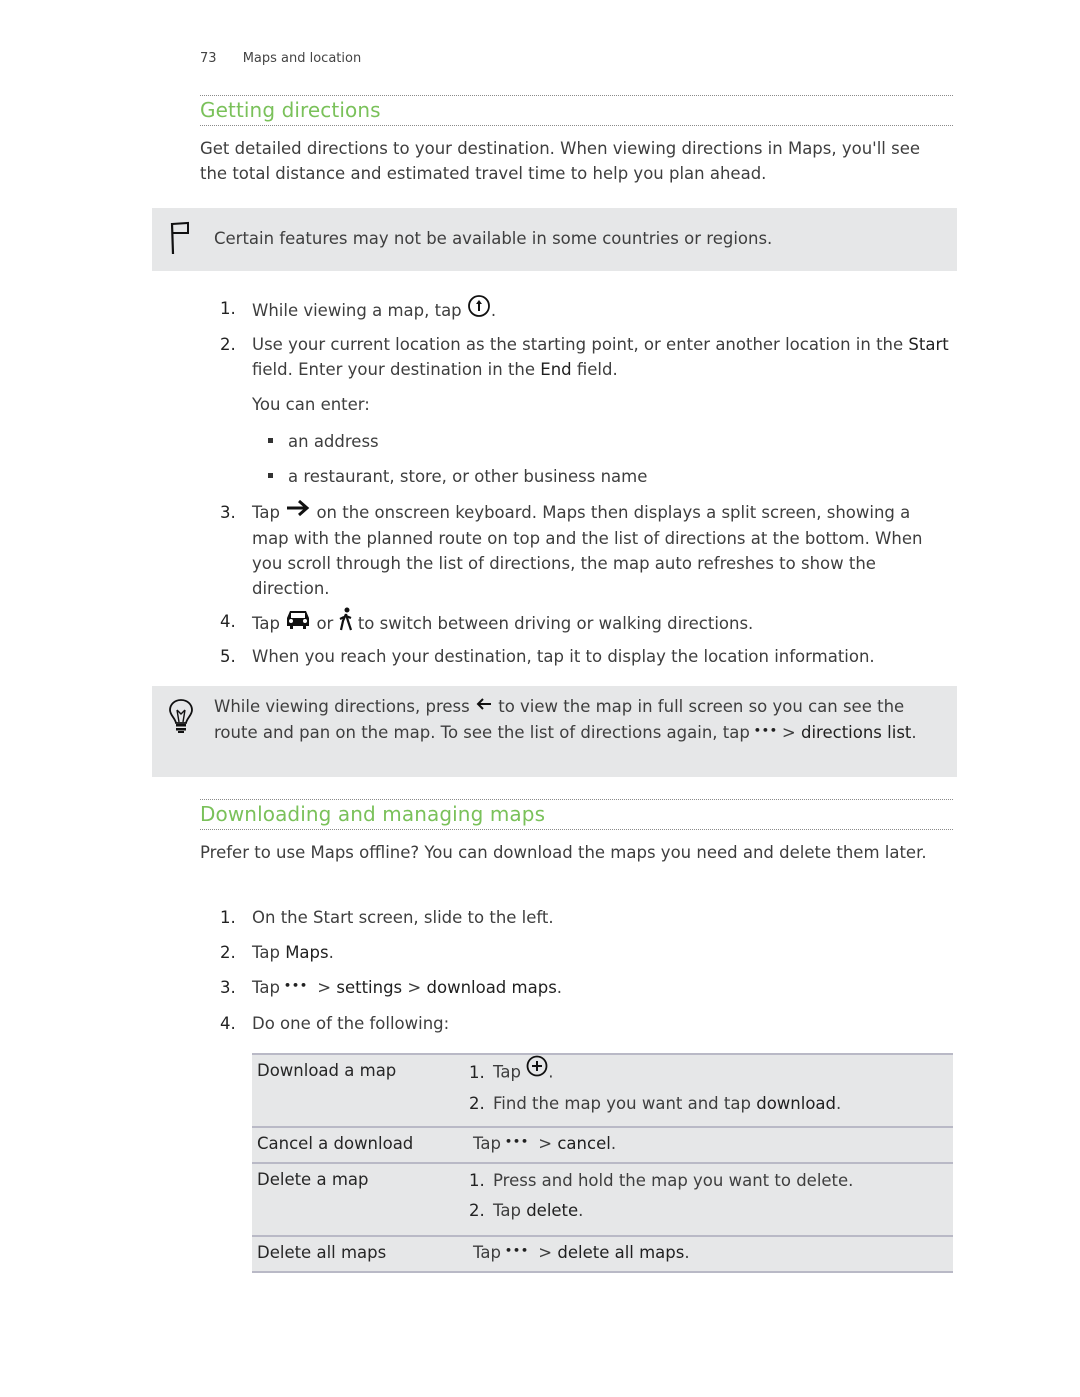 This screenshot has width=1080, height=1397. I want to click on arrow-right-icon, so click(298, 511).